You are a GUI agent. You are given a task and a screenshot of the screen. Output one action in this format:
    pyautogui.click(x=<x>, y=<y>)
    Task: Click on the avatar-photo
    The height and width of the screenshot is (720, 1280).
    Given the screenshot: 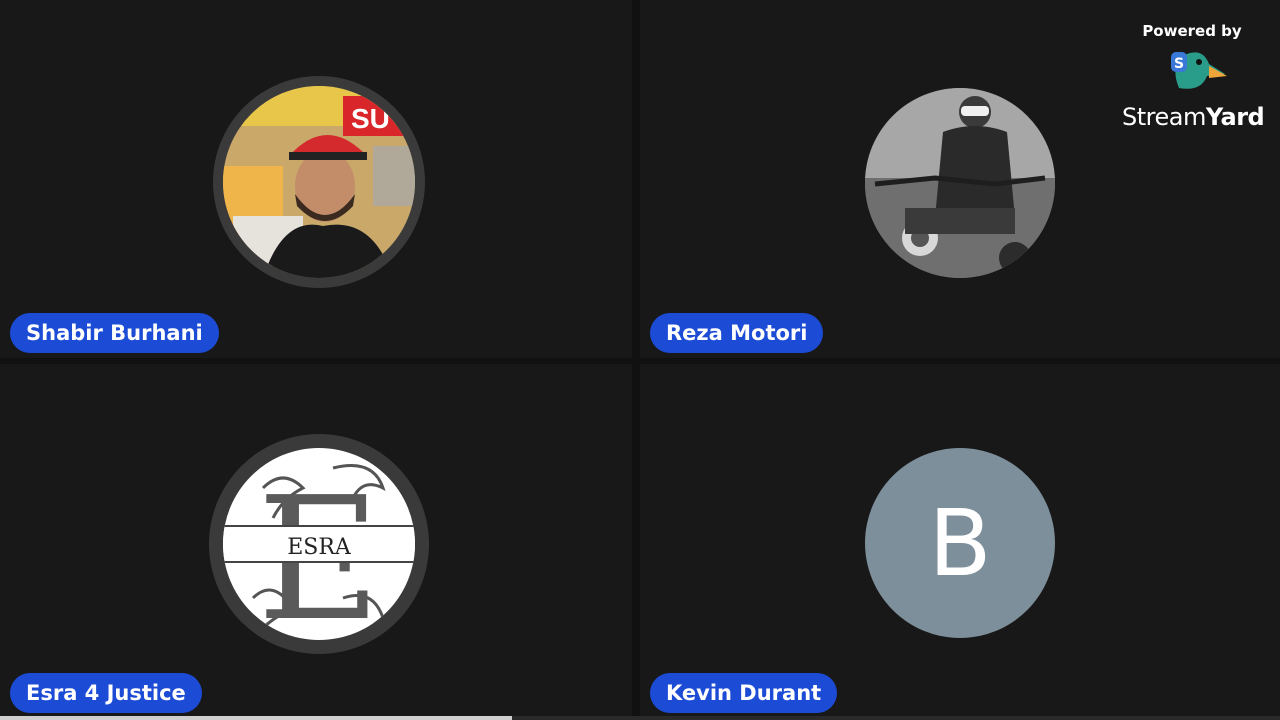 What is the action you would take?
    pyautogui.click(x=960, y=183)
    